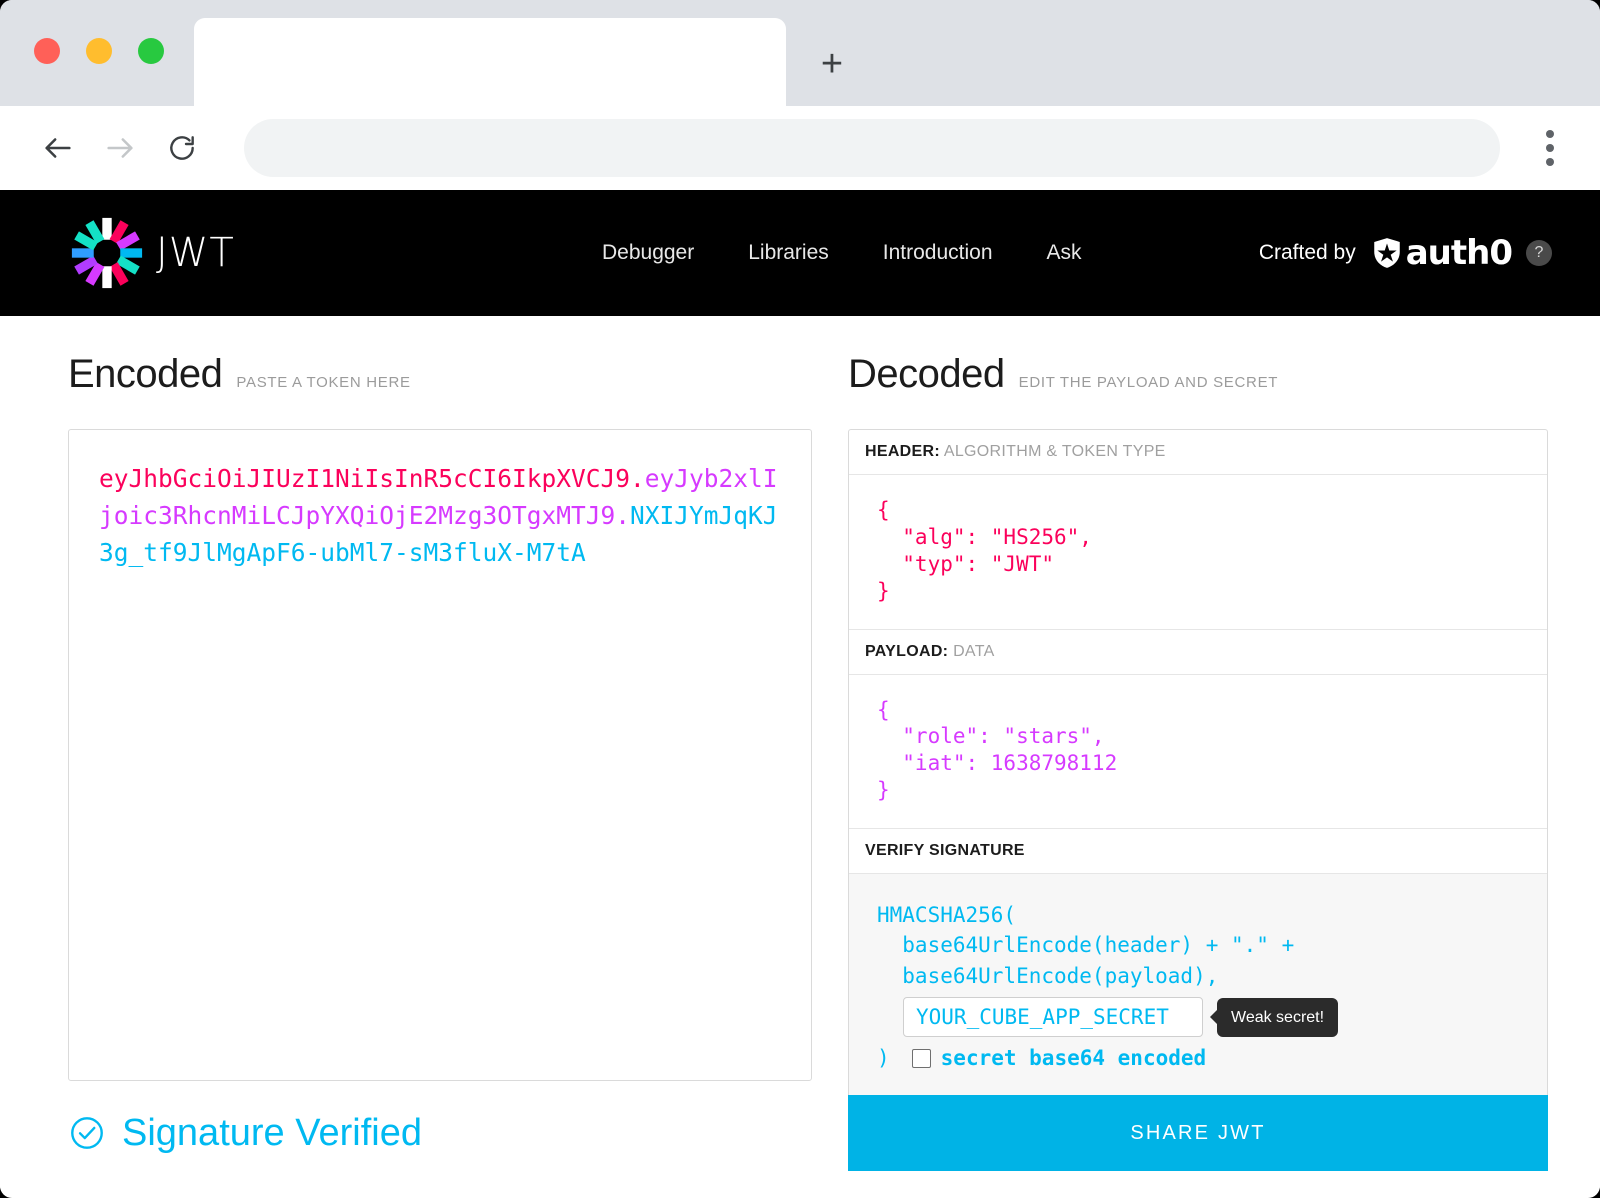 The height and width of the screenshot is (1198, 1600). What do you see at coordinates (323, 382) in the screenshot?
I see `encoded-subtitle: PASTE A TOKEN HERE` at bounding box center [323, 382].